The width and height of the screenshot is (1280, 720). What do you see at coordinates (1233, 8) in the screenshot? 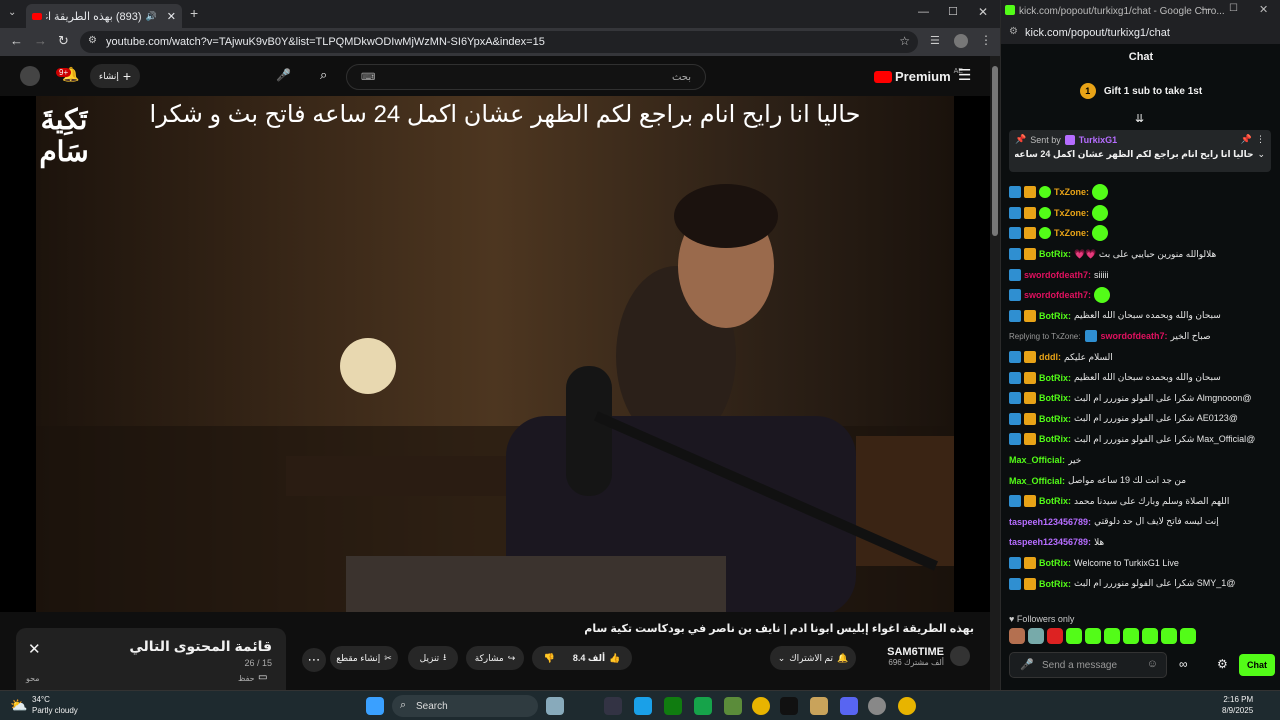
I see `maximize-icon: ☐` at bounding box center [1233, 8].